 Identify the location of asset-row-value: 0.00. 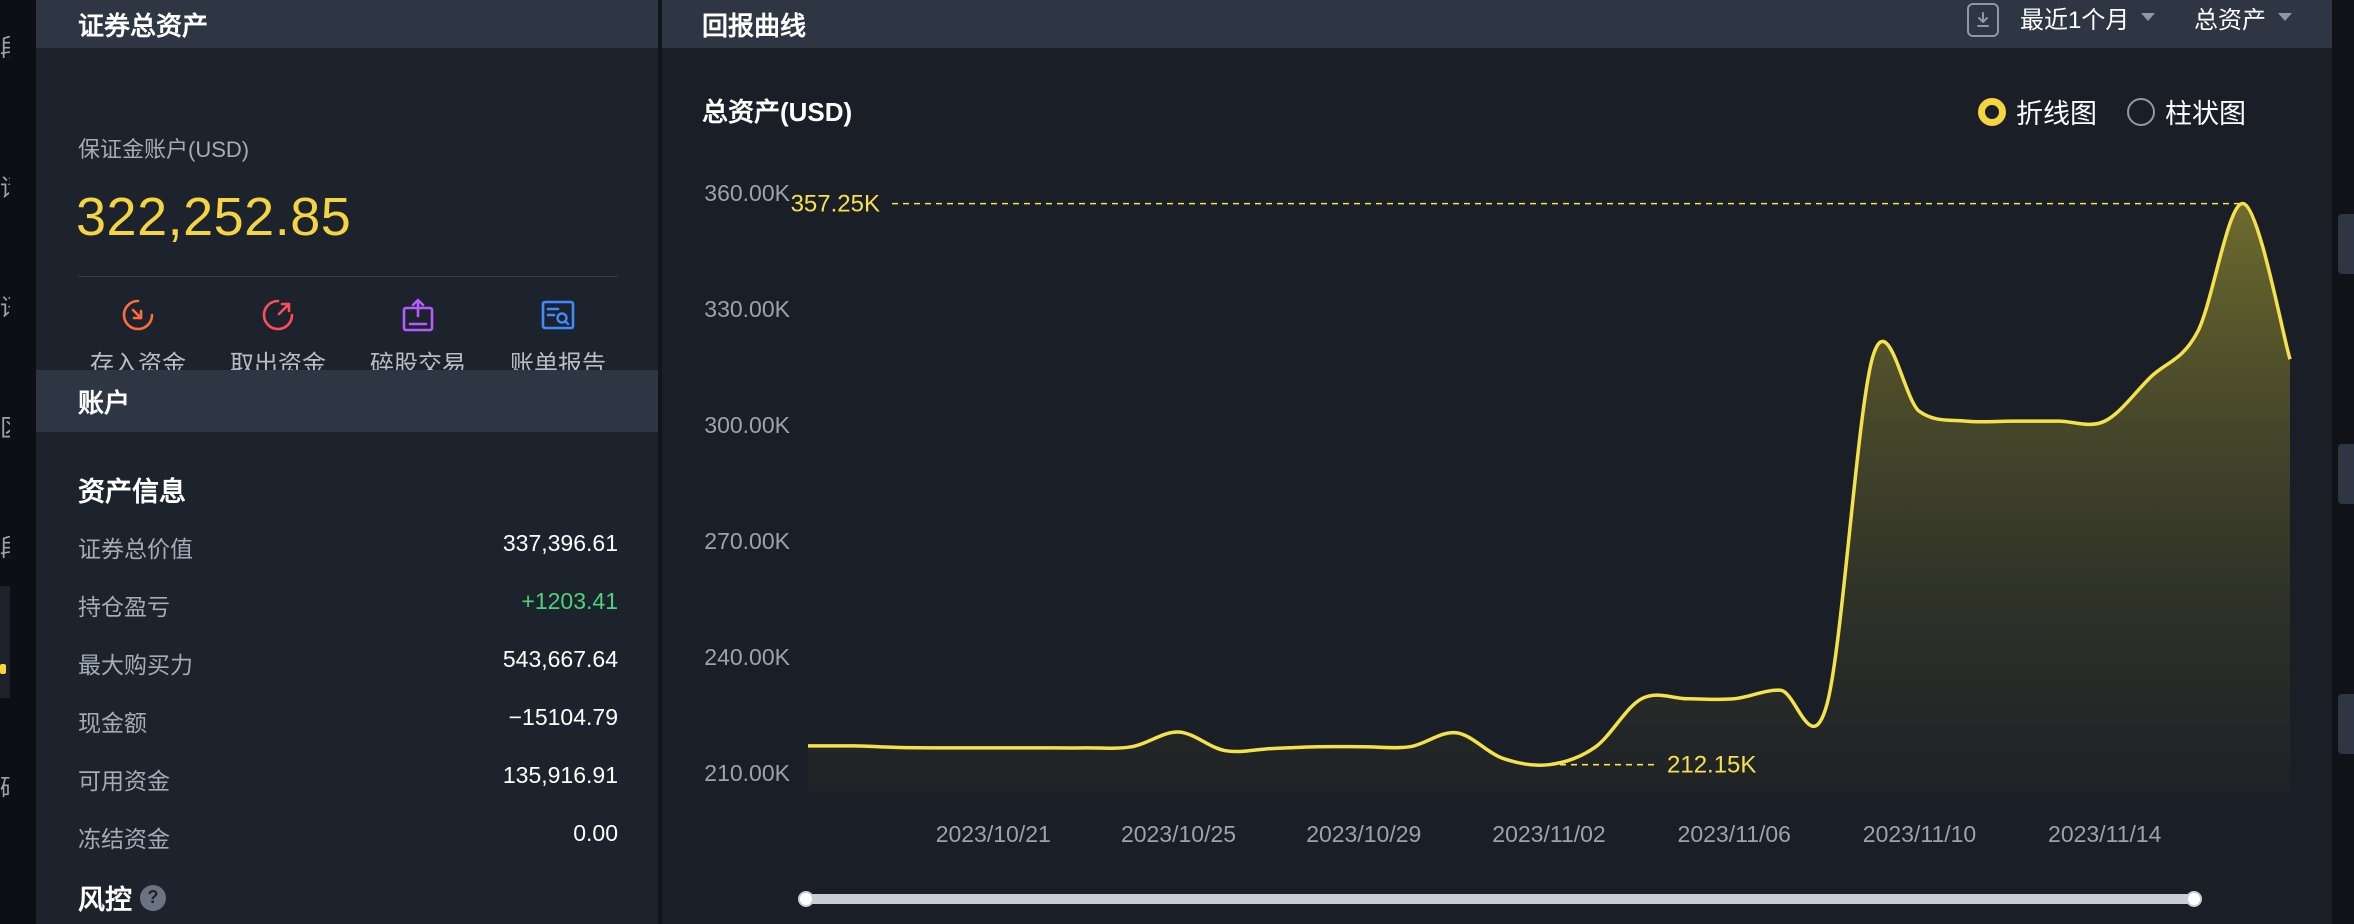
(595, 833).